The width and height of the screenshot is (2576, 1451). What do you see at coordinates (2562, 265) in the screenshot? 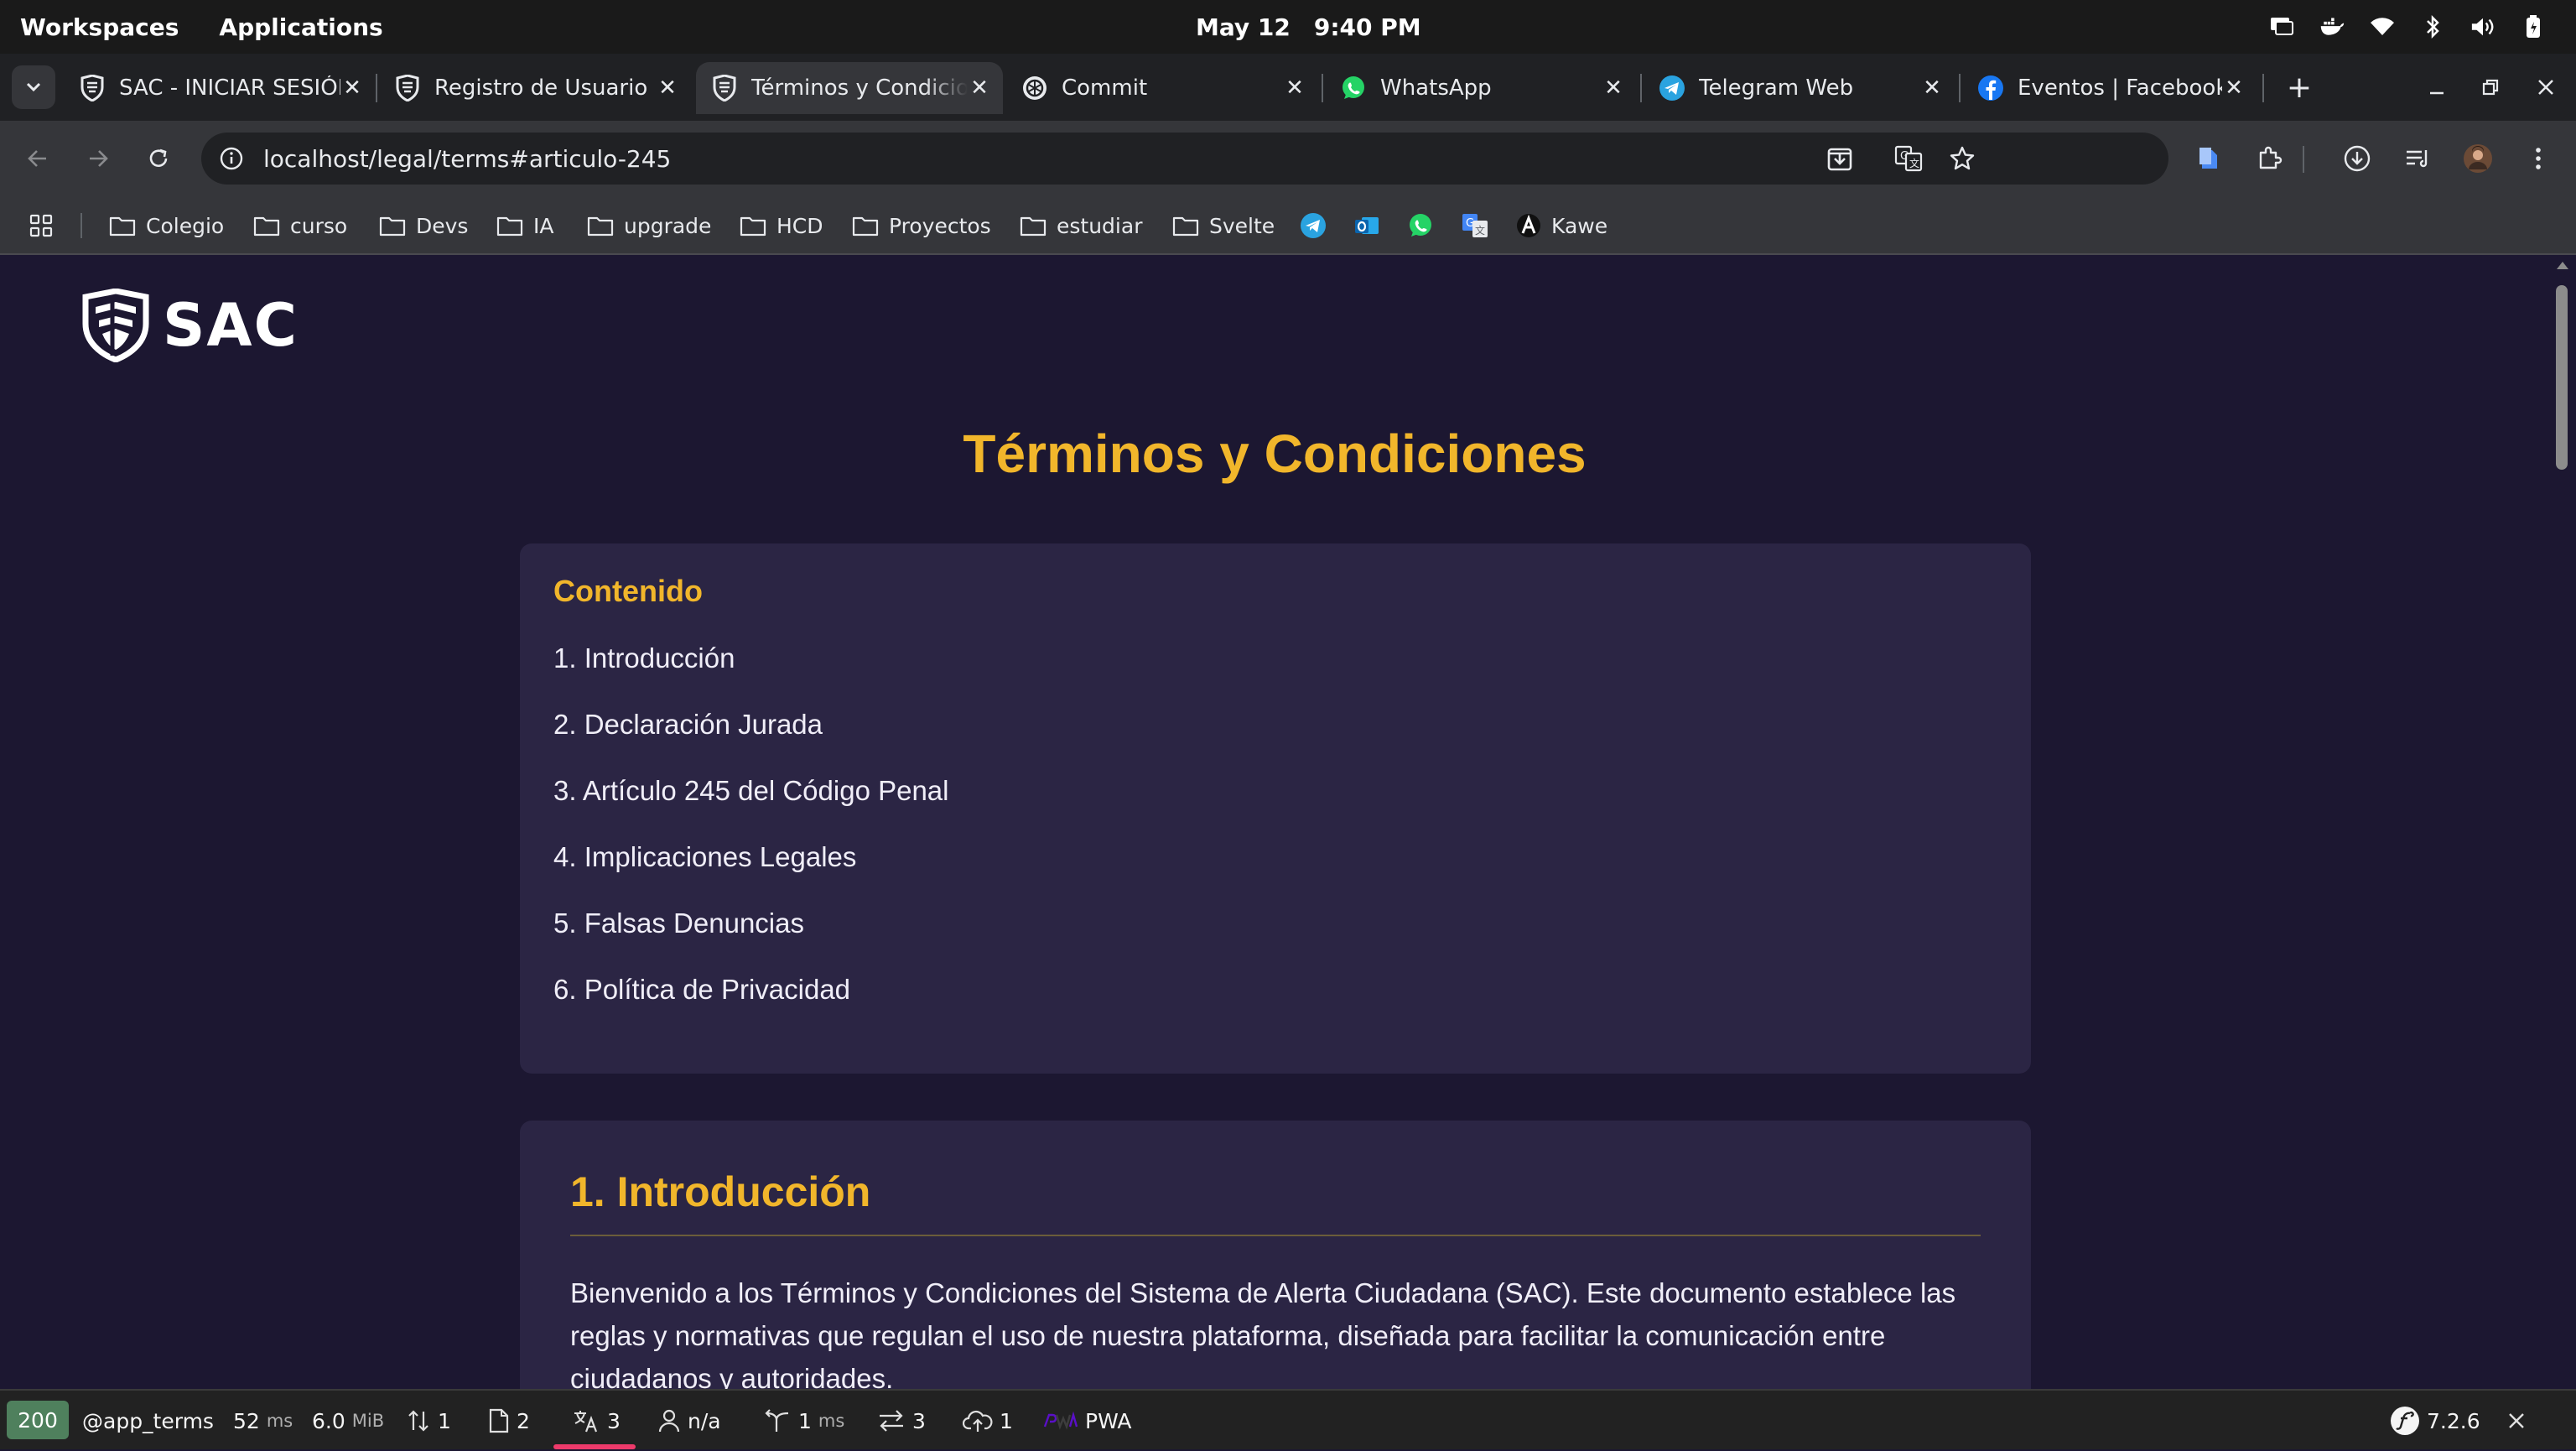
I see `scroll-up-arrow-icon` at bounding box center [2562, 265].